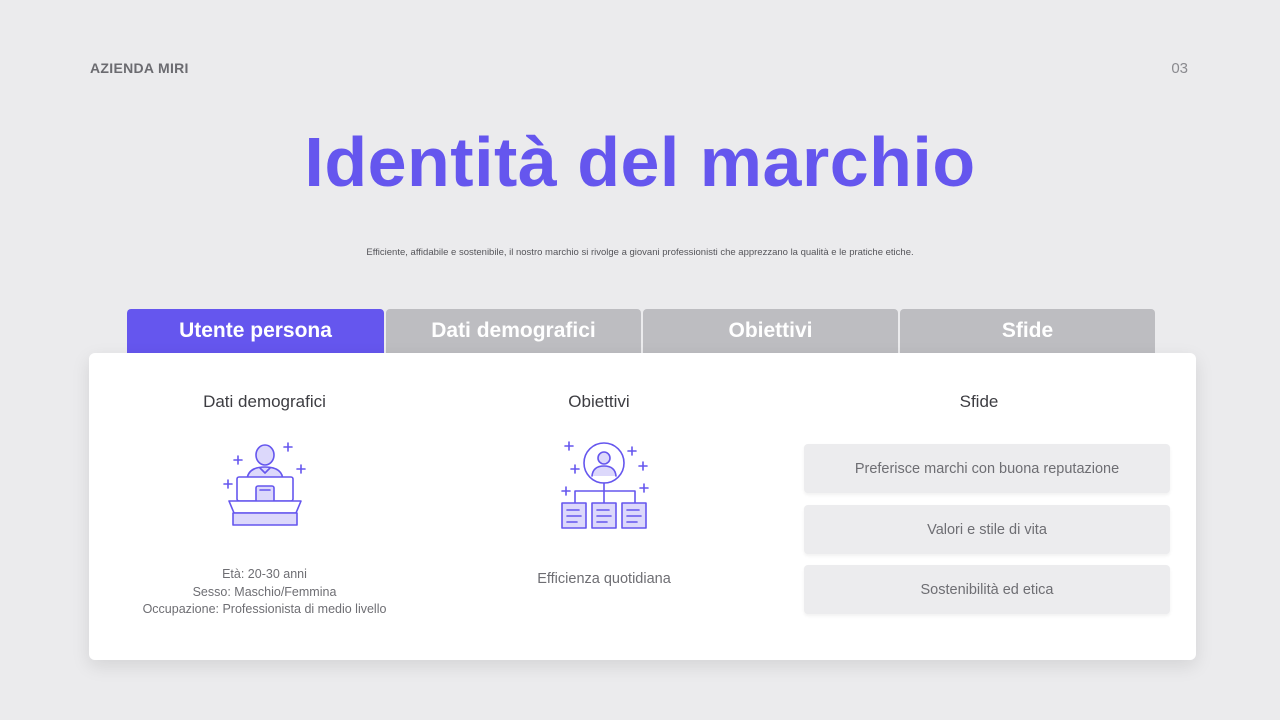  I want to click on page-number: 03, so click(1179, 68).